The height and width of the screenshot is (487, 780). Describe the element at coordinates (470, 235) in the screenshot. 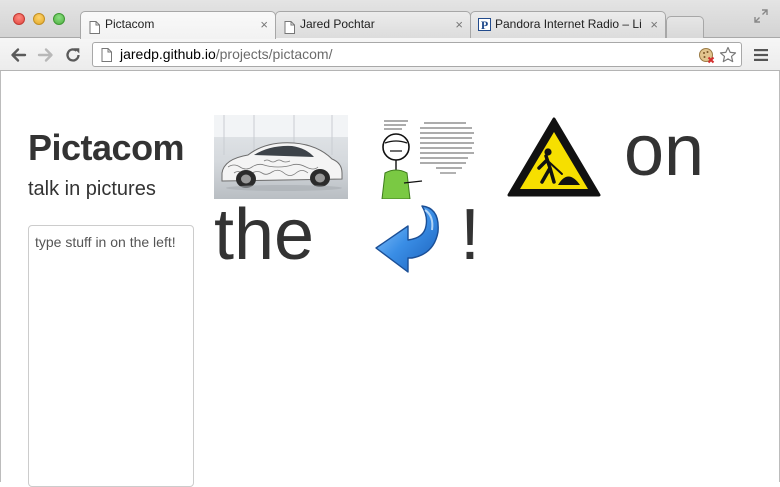

I see `output-word: !` at that location.